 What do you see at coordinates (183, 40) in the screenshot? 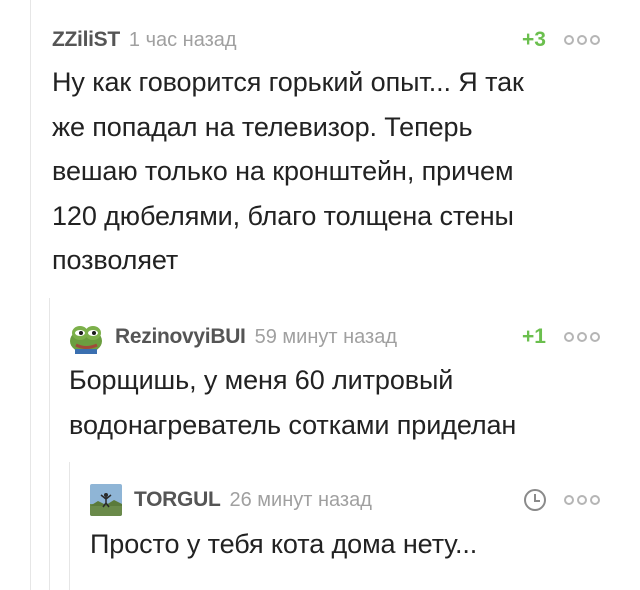
I see `comment-time: 1 час назад` at bounding box center [183, 40].